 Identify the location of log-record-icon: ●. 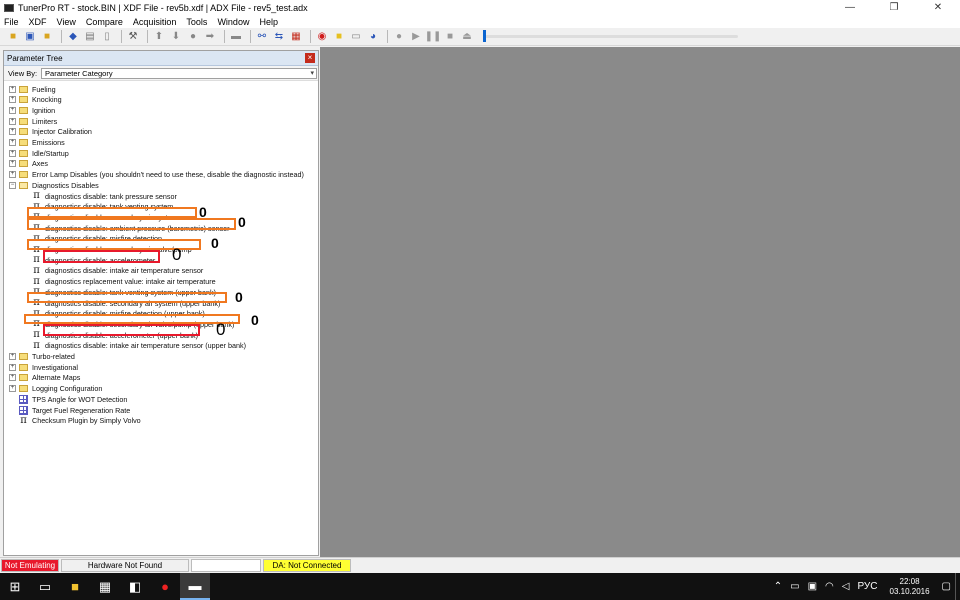
(399, 37).